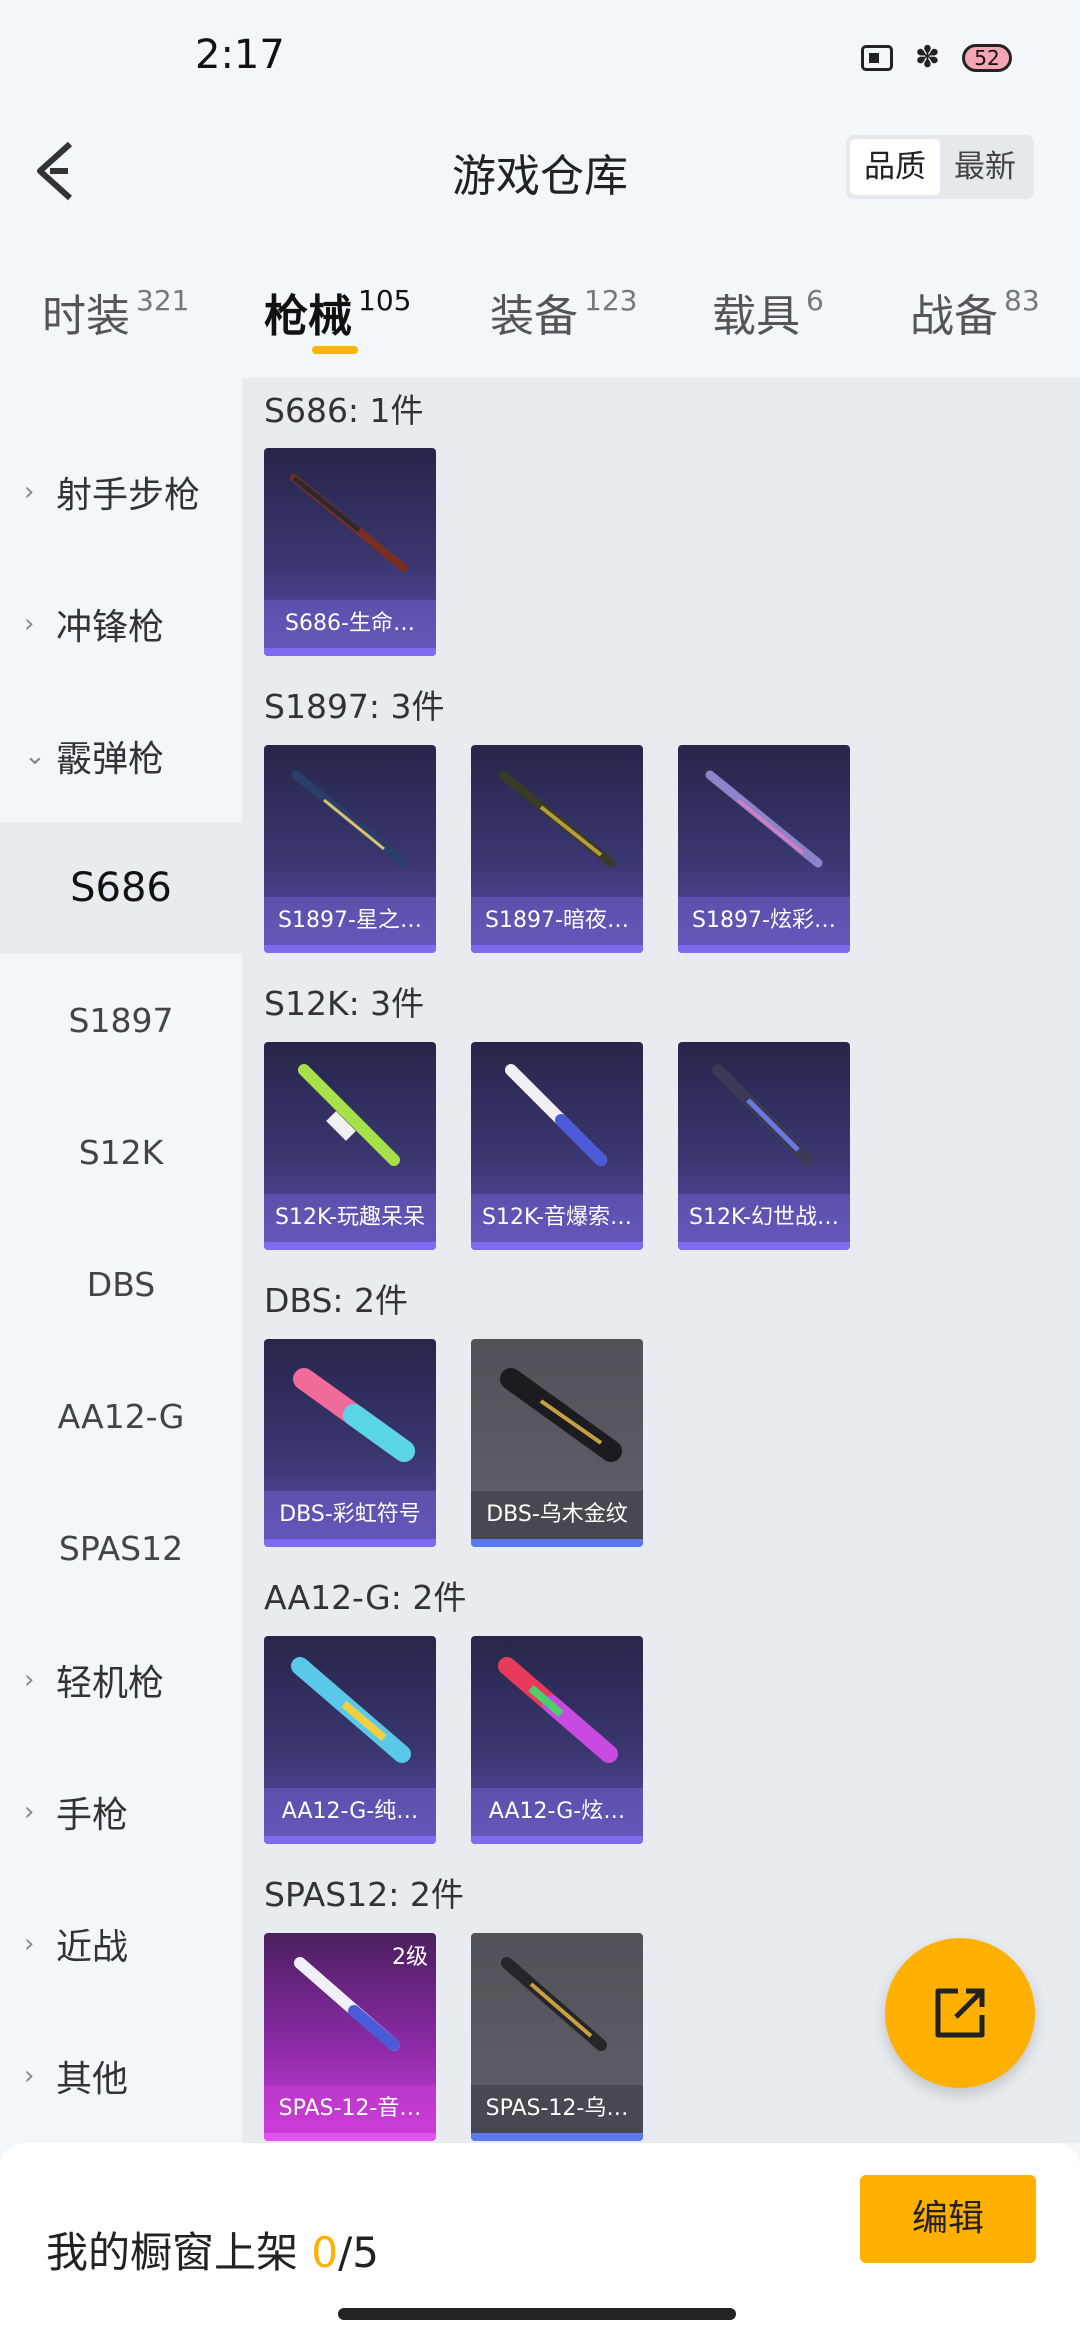 This screenshot has height=2340, width=1080. What do you see at coordinates (121, 1548) in the screenshot?
I see `sidebar-item-spas12: SPAS12` at bounding box center [121, 1548].